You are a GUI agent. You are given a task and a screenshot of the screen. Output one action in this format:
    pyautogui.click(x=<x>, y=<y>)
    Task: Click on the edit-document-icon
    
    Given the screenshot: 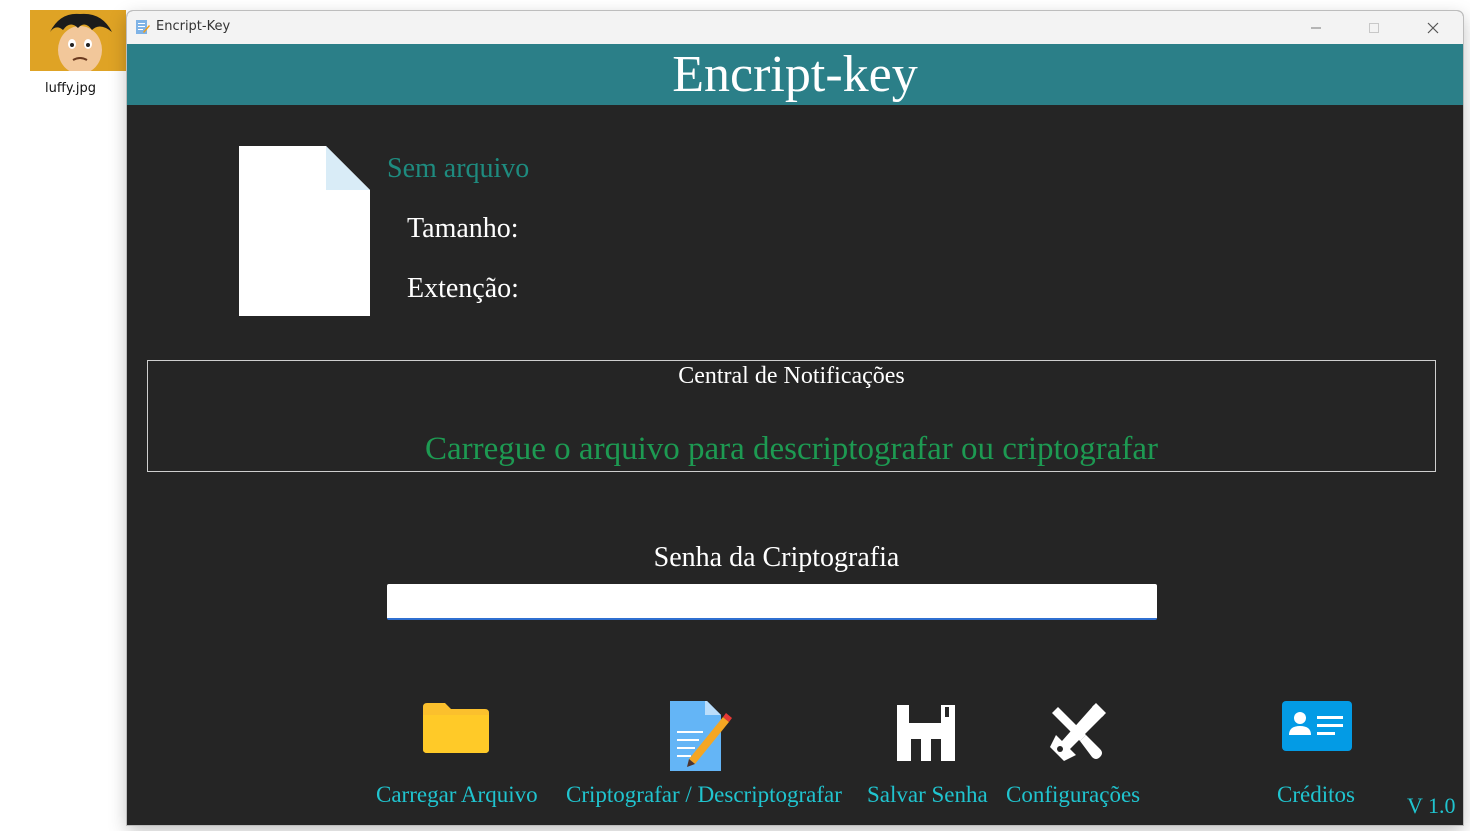 What is the action you would take?
    pyautogui.click(x=701, y=736)
    